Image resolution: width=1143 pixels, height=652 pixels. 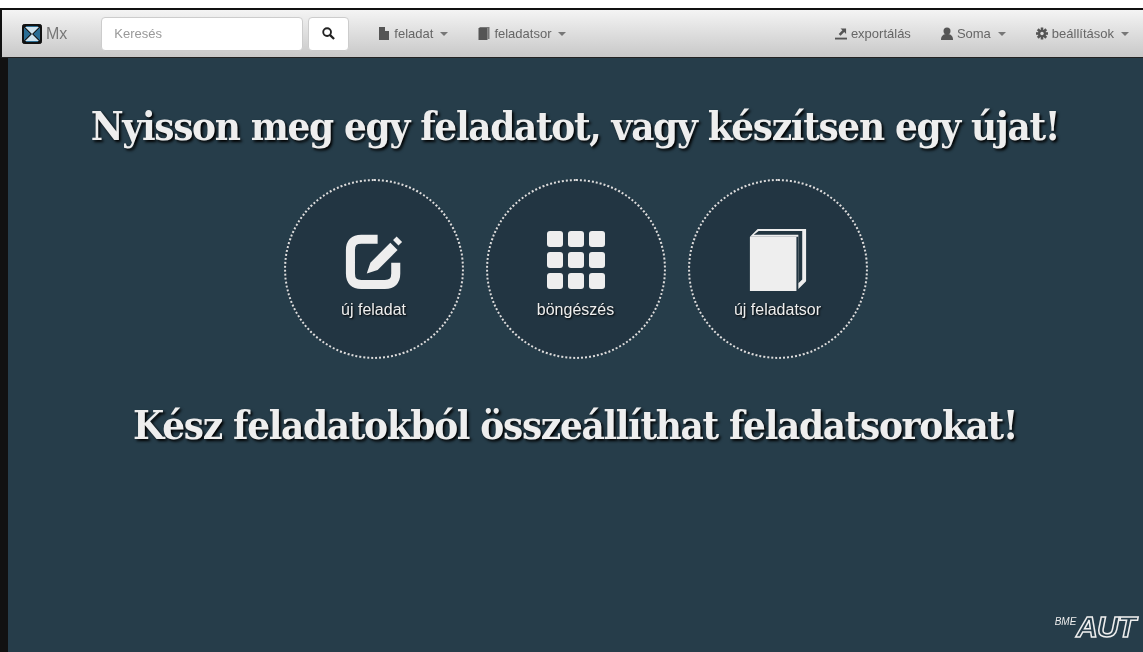 I want to click on search-icon, so click(x=329, y=33).